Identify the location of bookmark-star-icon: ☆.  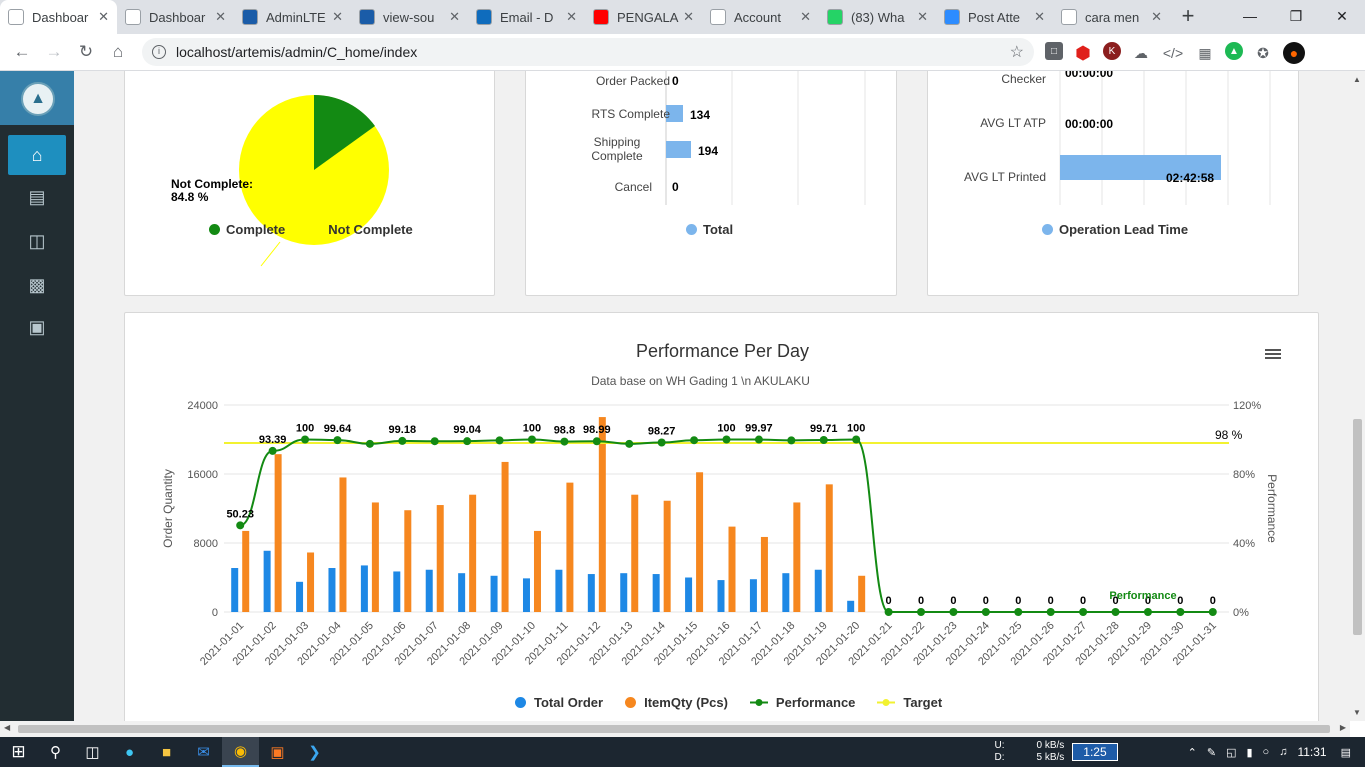
(1017, 52).